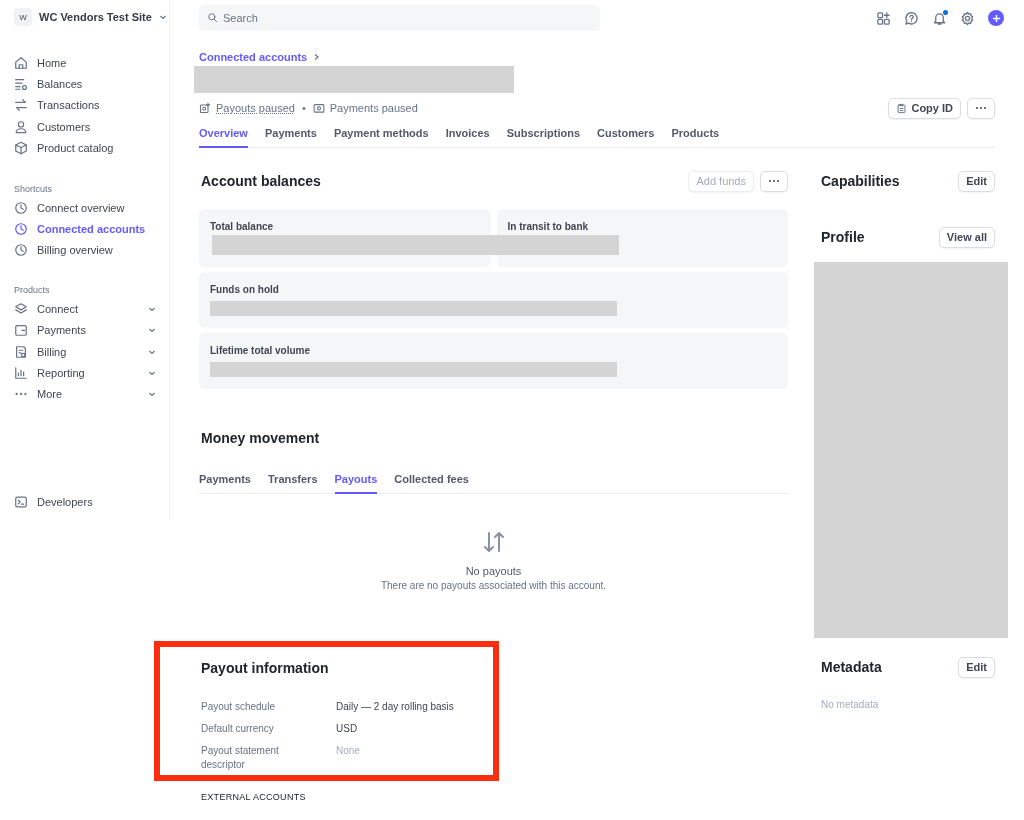  What do you see at coordinates (238, 729) in the screenshot?
I see `field-label: Default currency` at bounding box center [238, 729].